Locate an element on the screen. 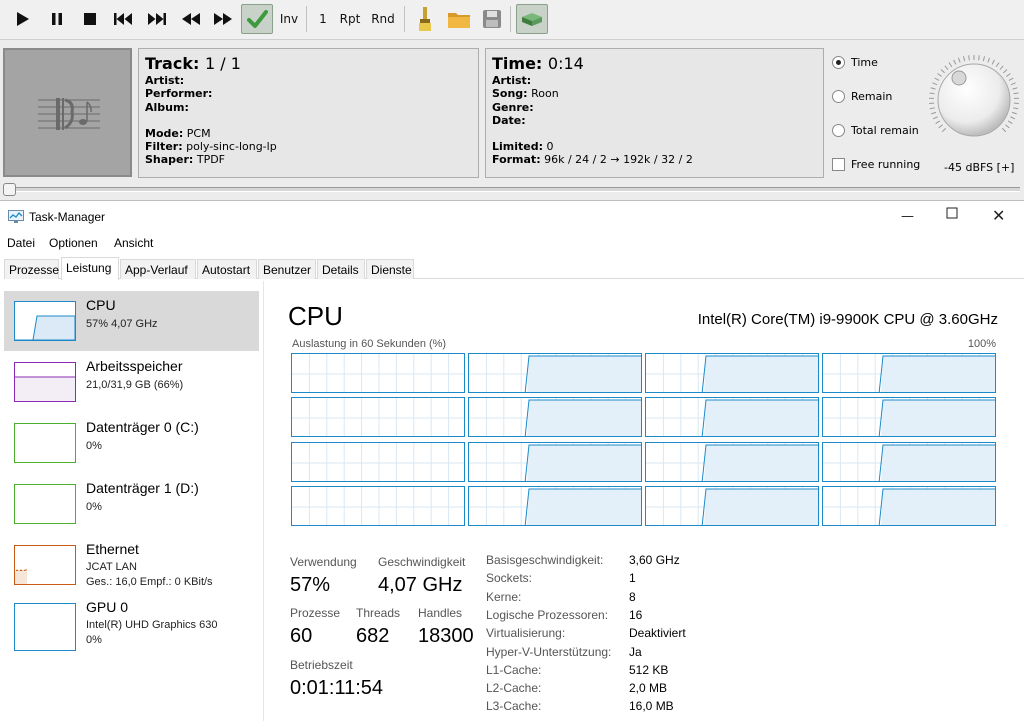 The image size is (1024, 721). play-button is located at coordinates (23, 19).